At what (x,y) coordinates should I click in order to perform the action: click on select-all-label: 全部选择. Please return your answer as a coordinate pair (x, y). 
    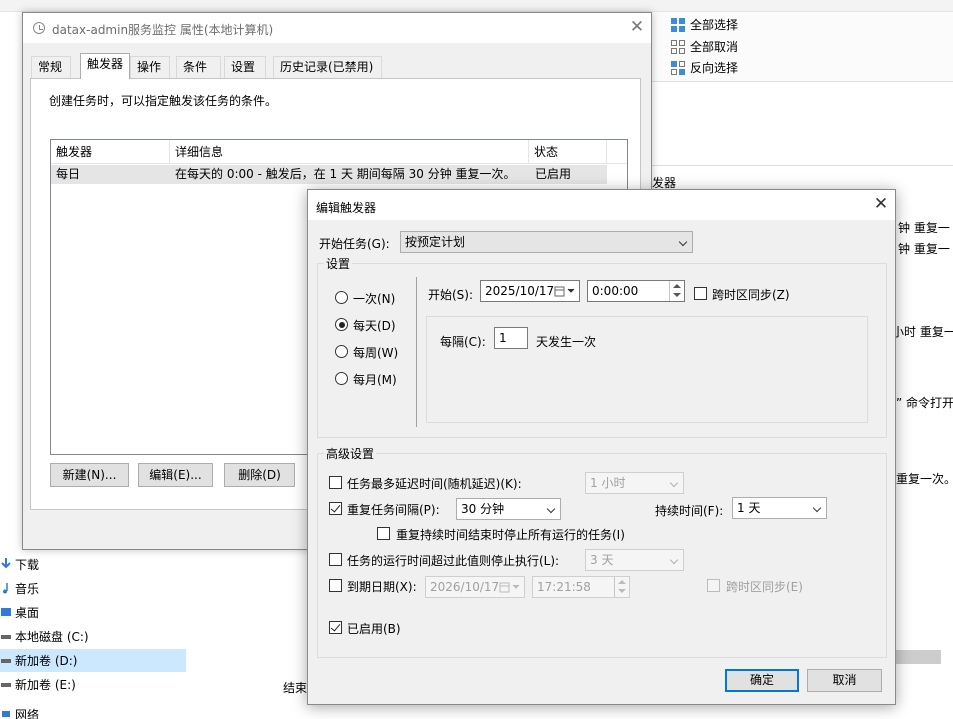
    Looking at the image, I should click on (714, 25).